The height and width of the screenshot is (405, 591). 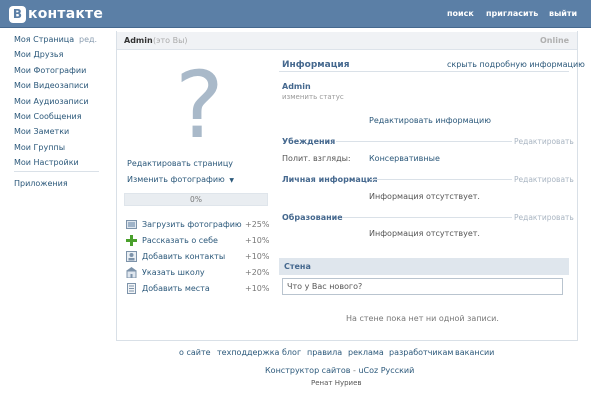 What do you see at coordinates (366, 352) in the screenshot?
I see `footer-link-ads: реклама` at bounding box center [366, 352].